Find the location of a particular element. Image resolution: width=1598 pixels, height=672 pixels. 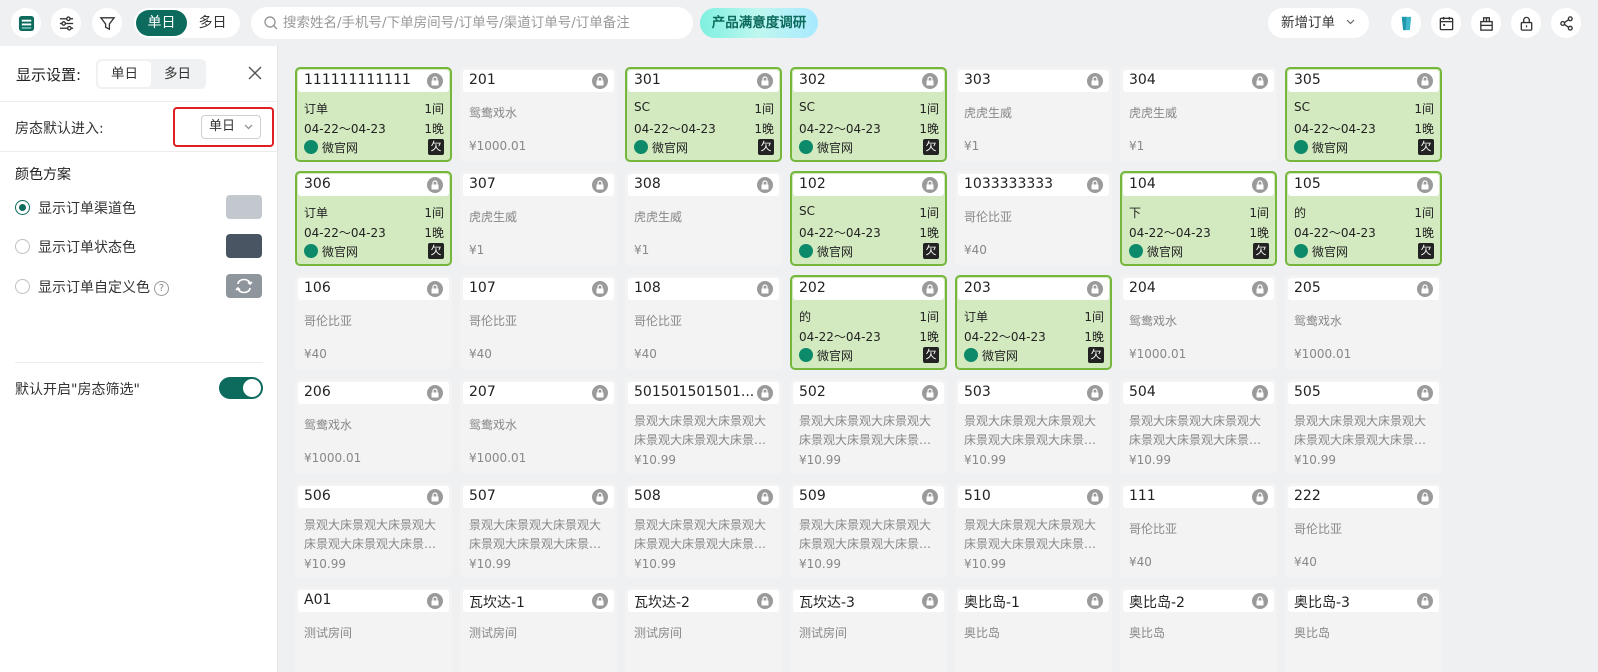

room-card: 201 鸳鸯戏水 ¥1000.01 is located at coordinates (538, 114).